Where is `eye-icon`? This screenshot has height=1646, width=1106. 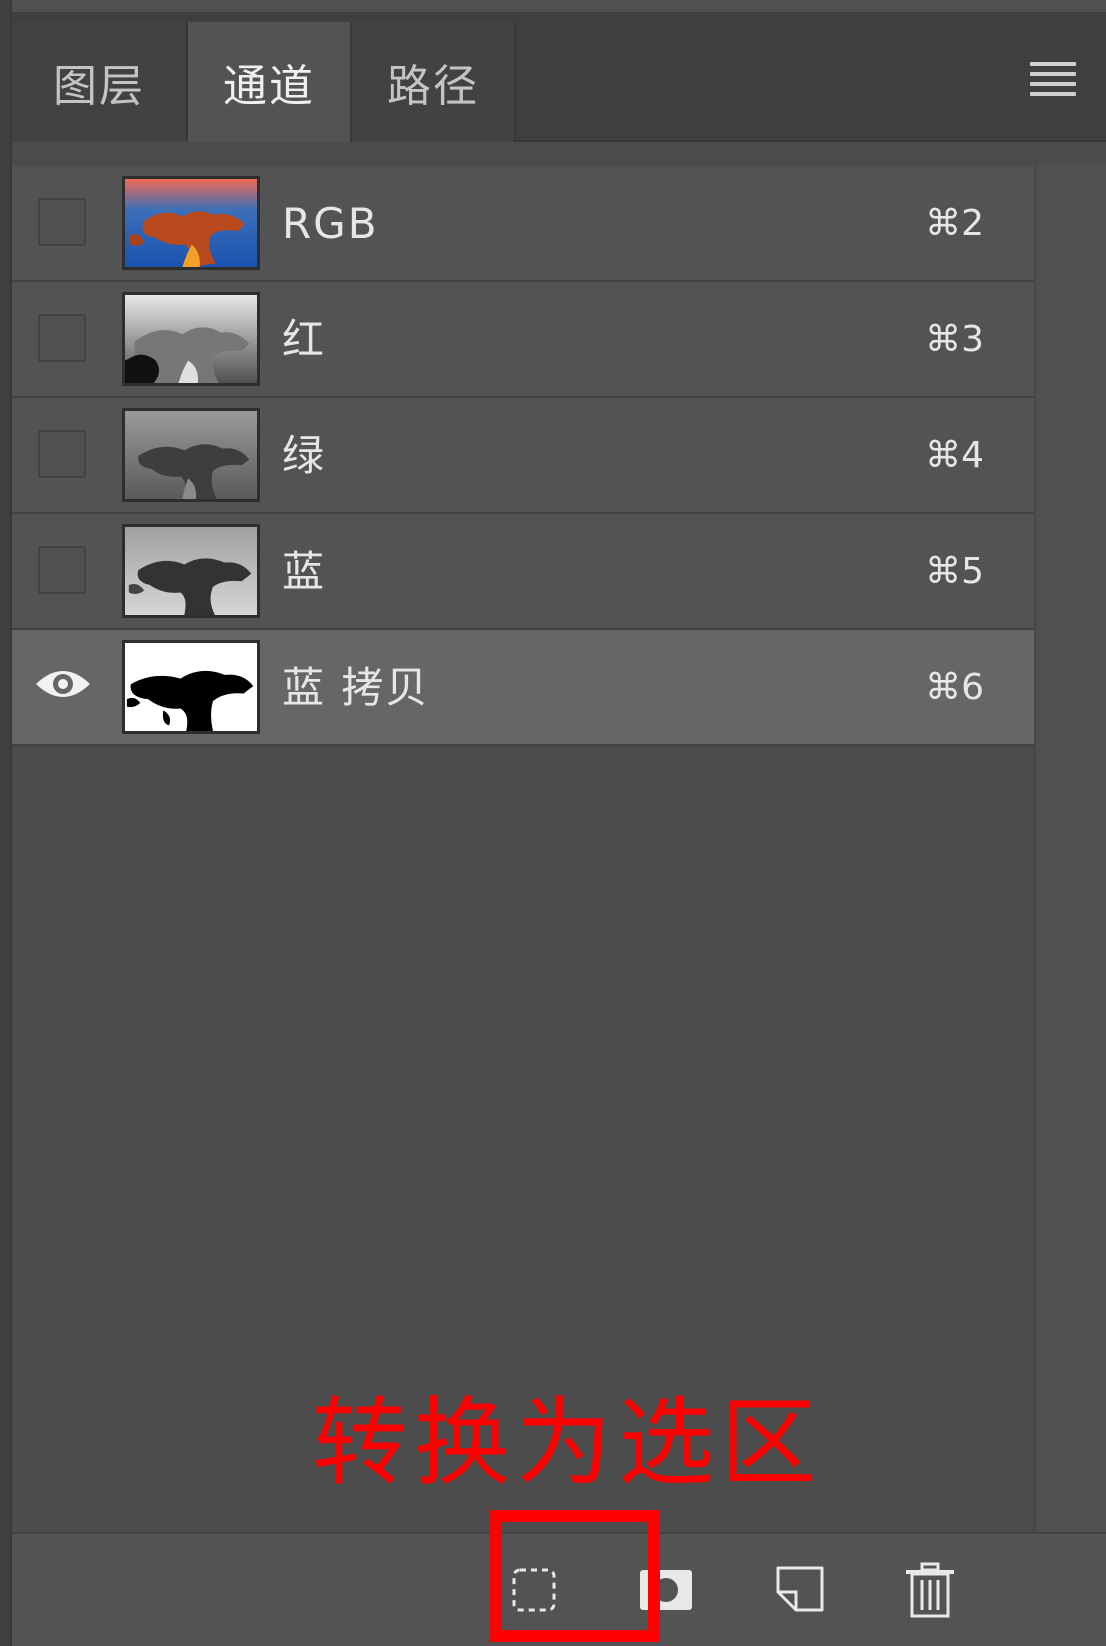
eye-icon is located at coordinates (63, 684).